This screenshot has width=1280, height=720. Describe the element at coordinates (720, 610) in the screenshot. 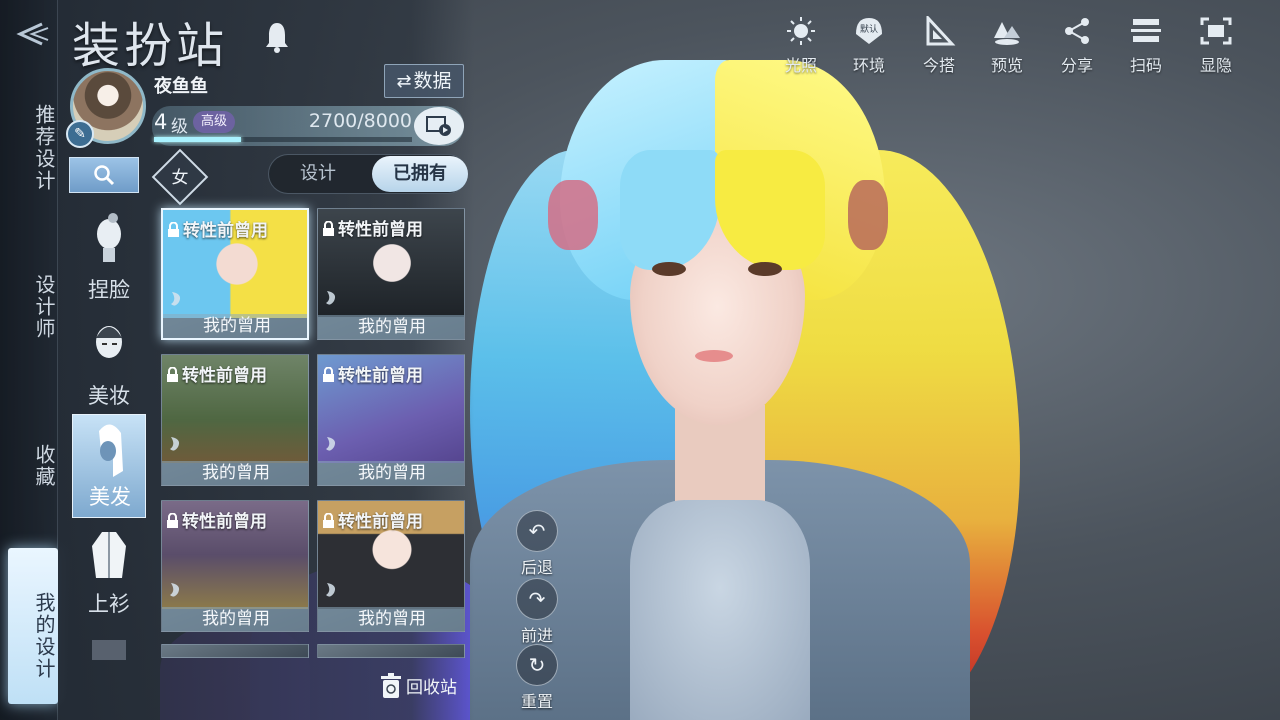

I see `character-blouse` at that location.